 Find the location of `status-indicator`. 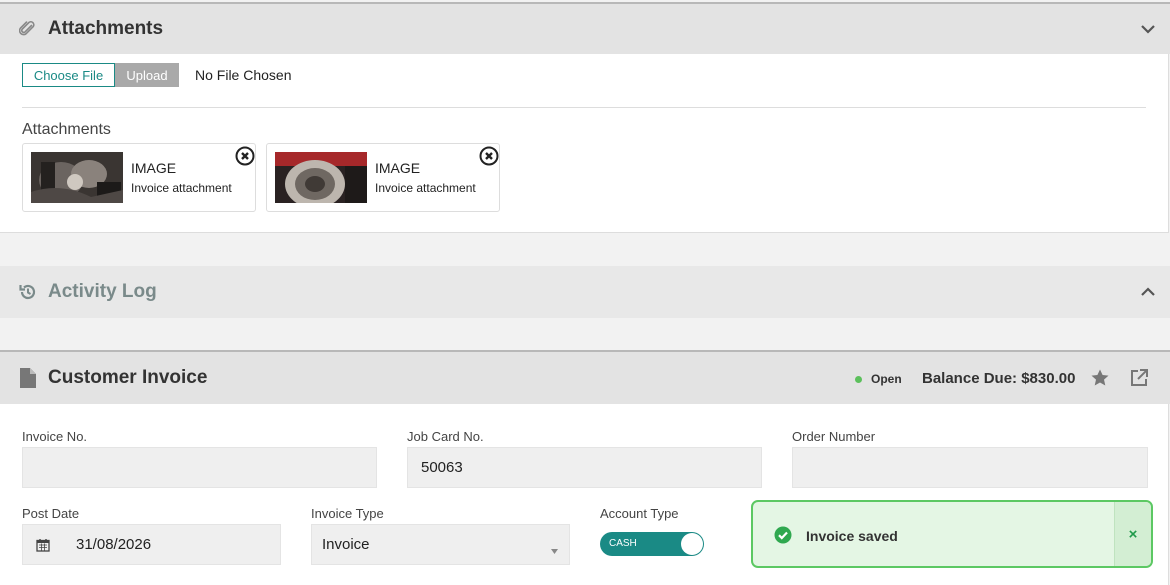

status-indicator is located at coordinates (858, 379).